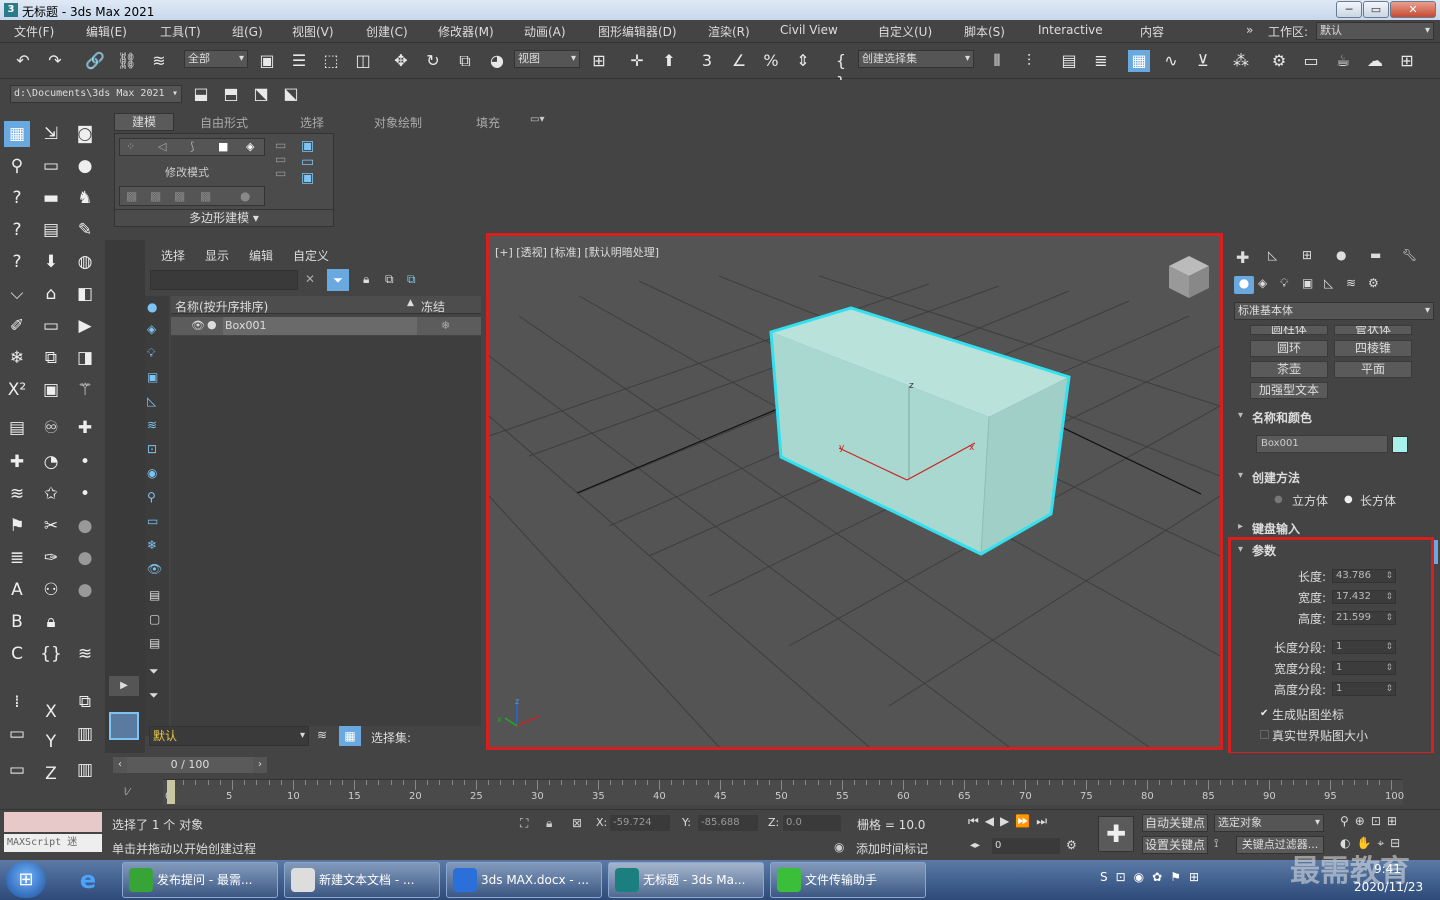 This screenshot has height=900, width=1440. I want to click on menu-item-0: 文件(F), so click(34, 31).